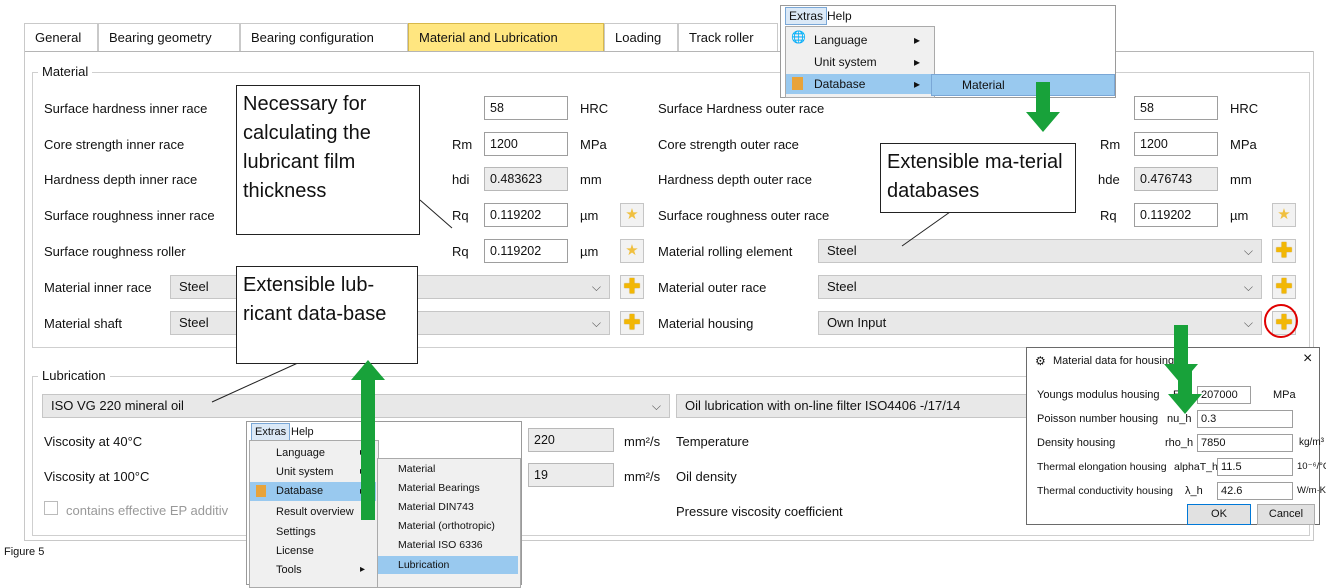 The image size is (1326, 588). What do you see at coordinates (368, 440) in the screenshot?
I see `arrow-up-icon` at bounding box center [368, 440].